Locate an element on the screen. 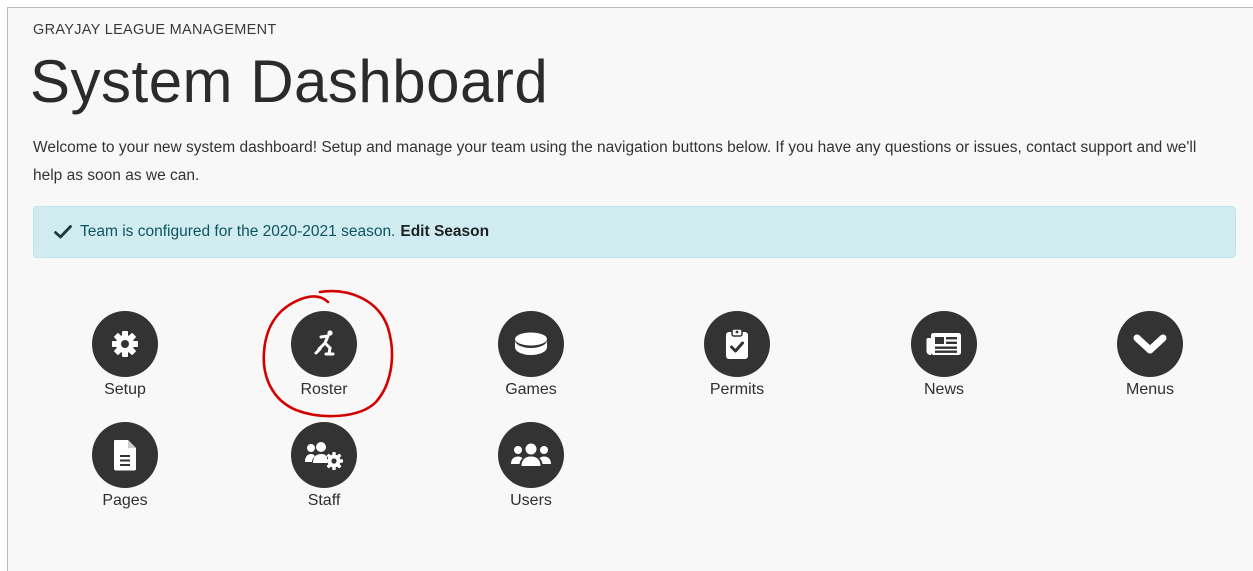  tile-label: Games is located at coordinates (531, 389).